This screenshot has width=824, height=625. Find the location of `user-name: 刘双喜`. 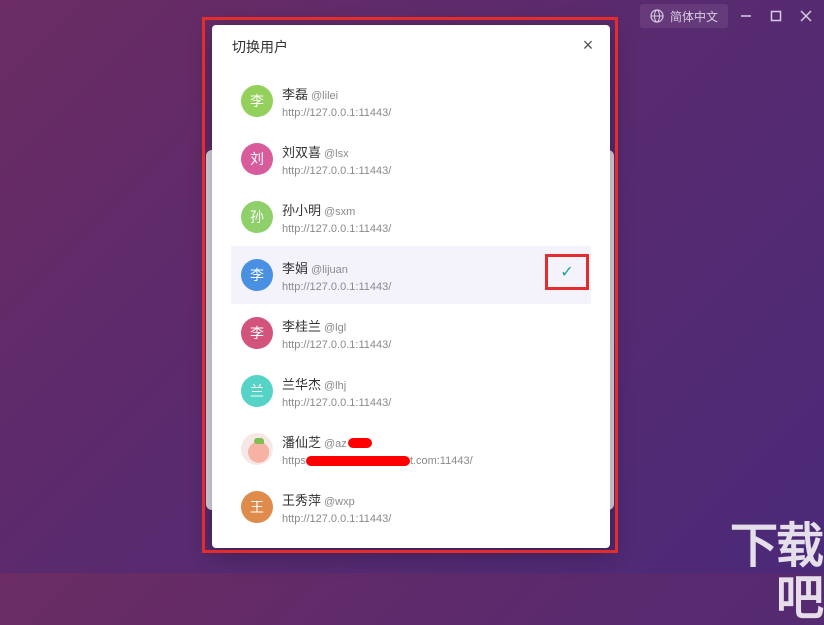

user-name: 刘双喜 is located at coordinates (302, 152).